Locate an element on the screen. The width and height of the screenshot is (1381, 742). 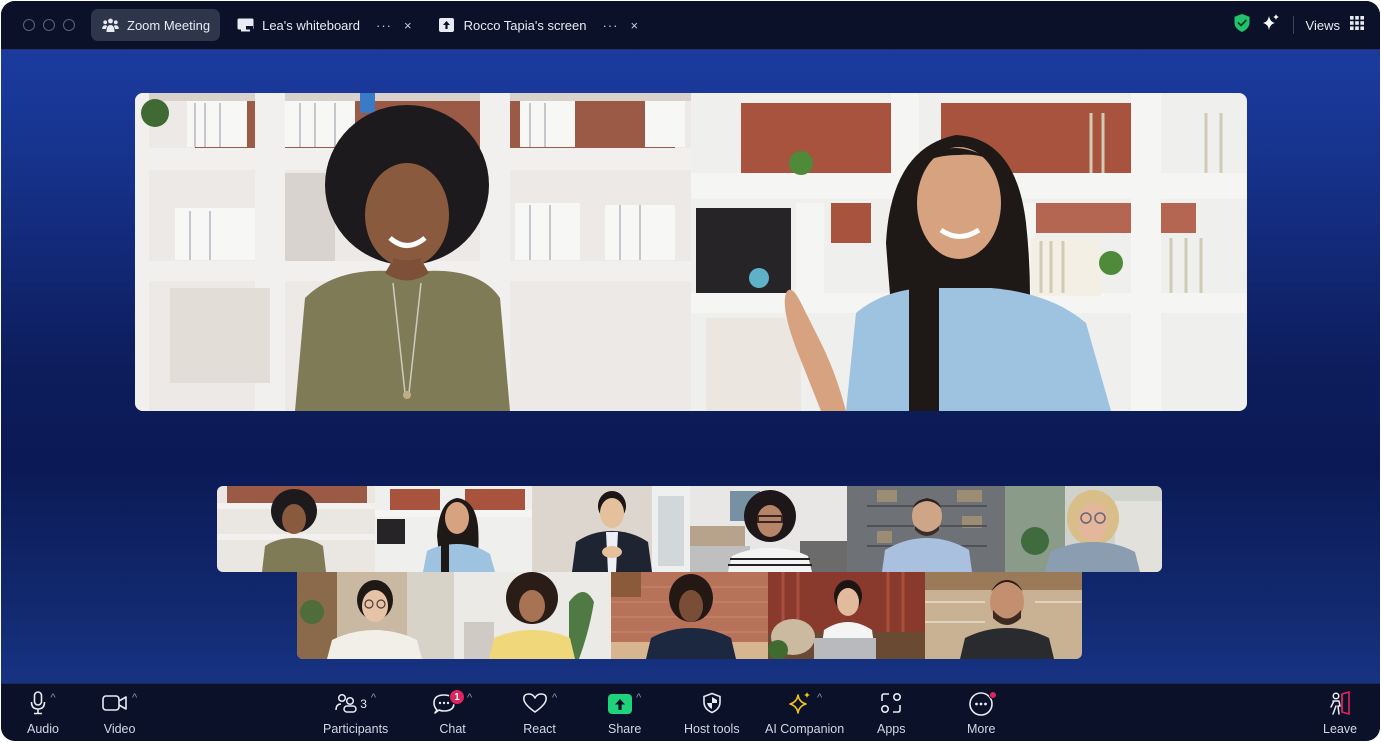
audio-button: ^ Audio is located at coordinates (43, 713).